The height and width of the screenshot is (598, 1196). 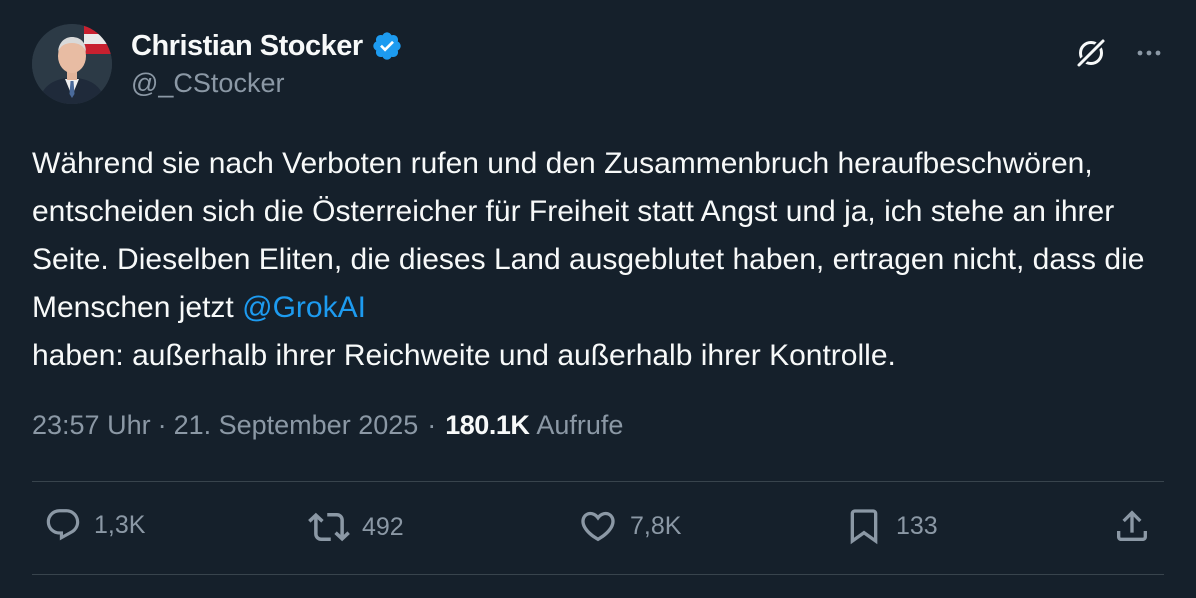 What do you see at coordinates (383, 526) in the screenshot?
I see `retweet-count: 492` at bounding box center [383, 526].